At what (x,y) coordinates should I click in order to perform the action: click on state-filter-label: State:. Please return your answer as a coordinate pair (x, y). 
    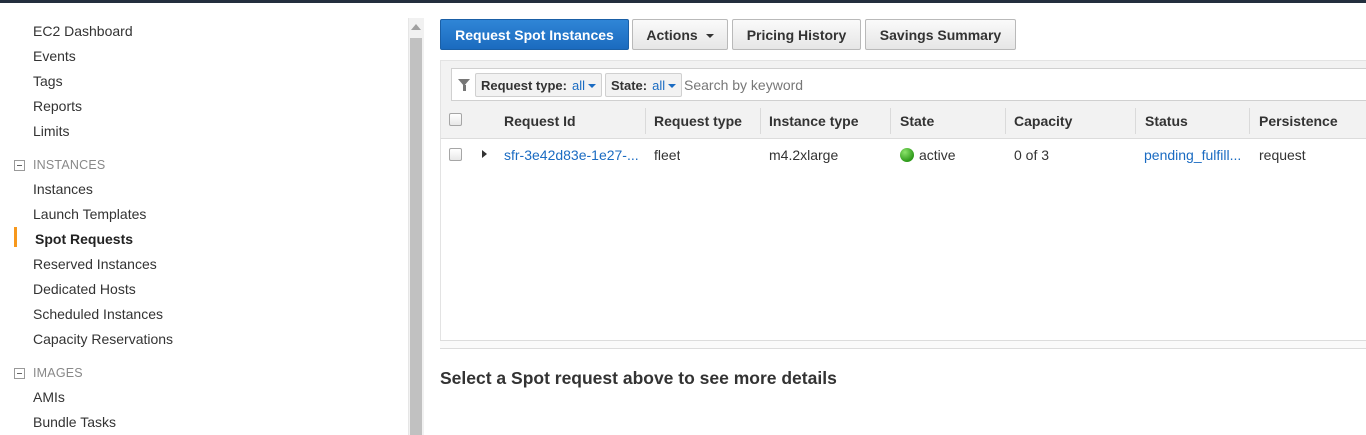
    Looking at the image, I should click on (629, 85).